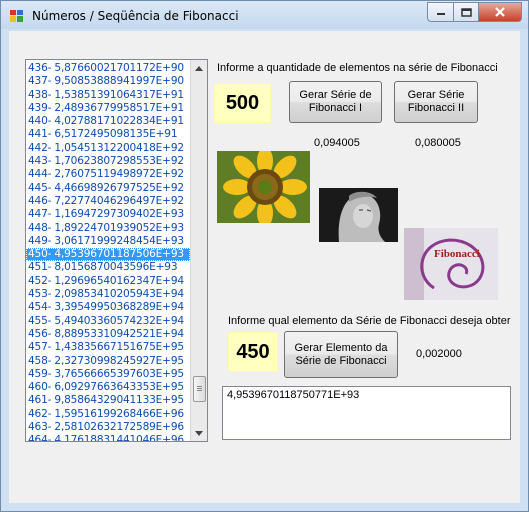 This screenshot has width=529, height=512. What do you see at coordinates (108, 68) in the screenshot?
I see `list-item: 436- 5,87660021701172E+90` at bounding box center [108, 68].